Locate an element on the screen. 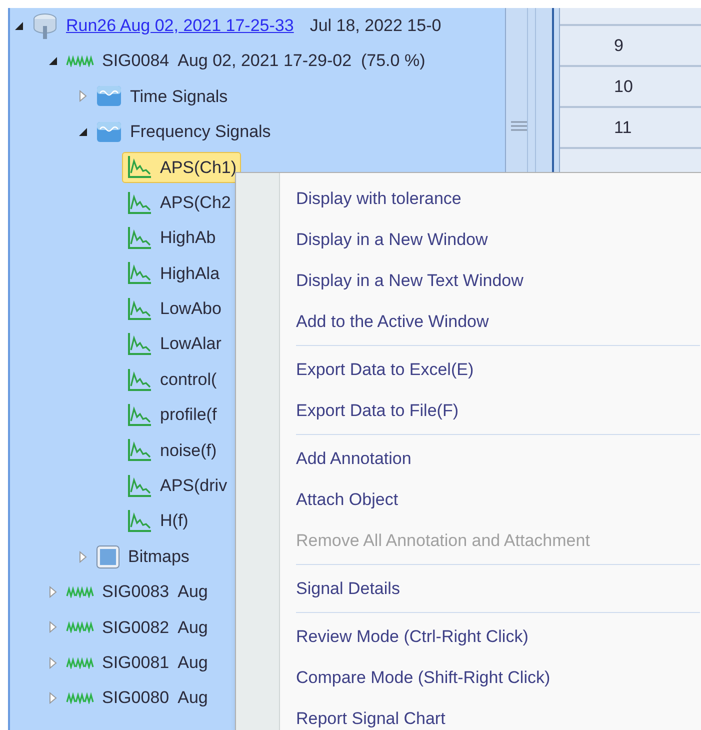 The image size is (701, 730). menu-item: Compare Mode (Shift-Right Click) is located at coordinates (498, 677).